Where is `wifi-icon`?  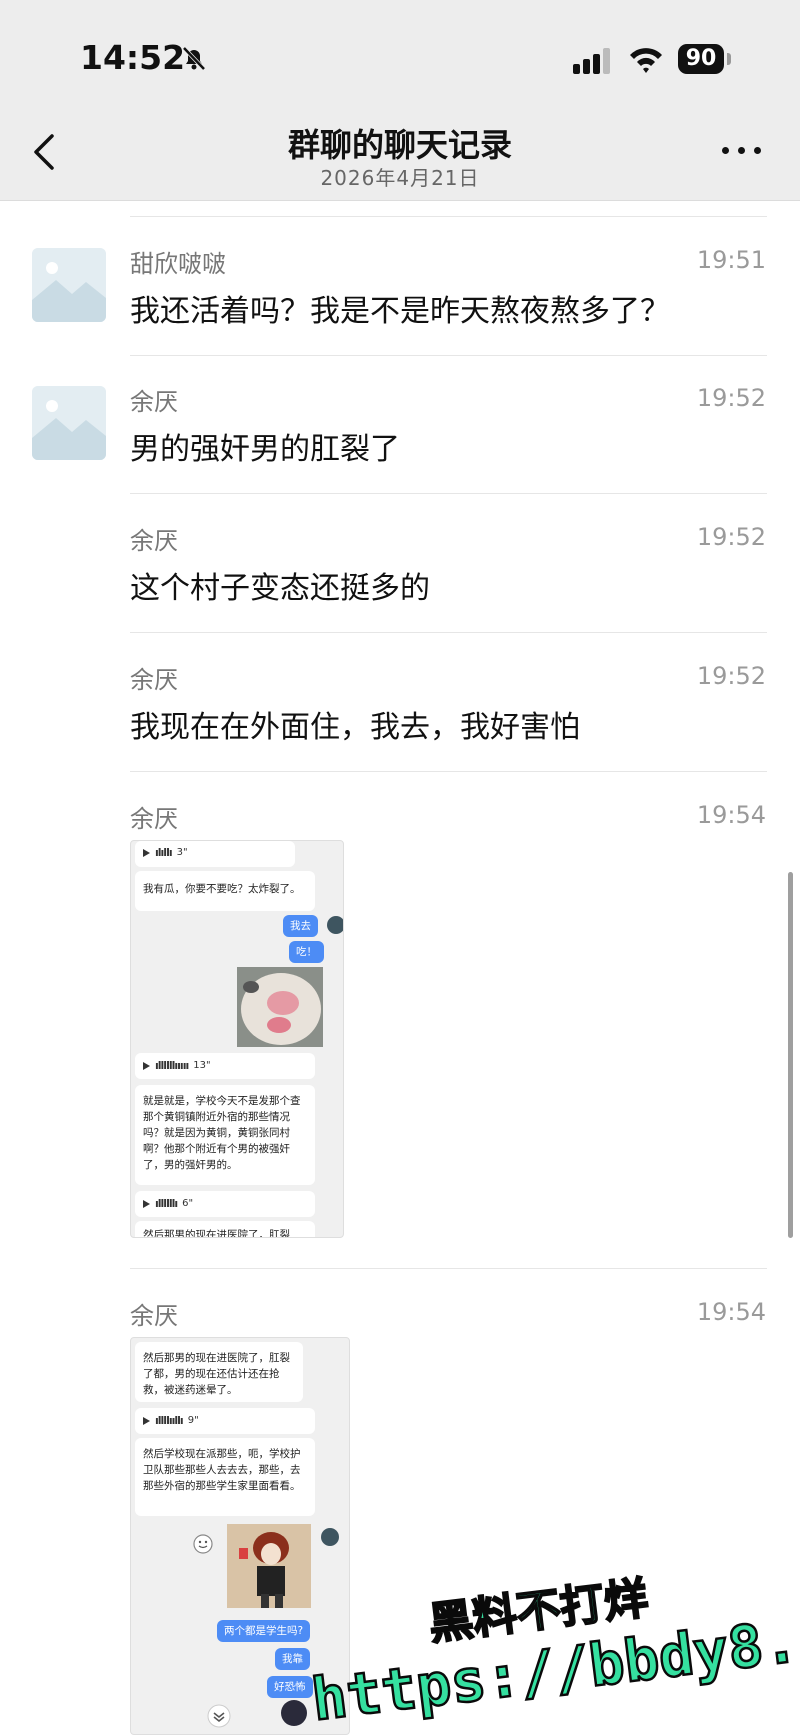 wifi-icon is located at coordinates (646, 60).